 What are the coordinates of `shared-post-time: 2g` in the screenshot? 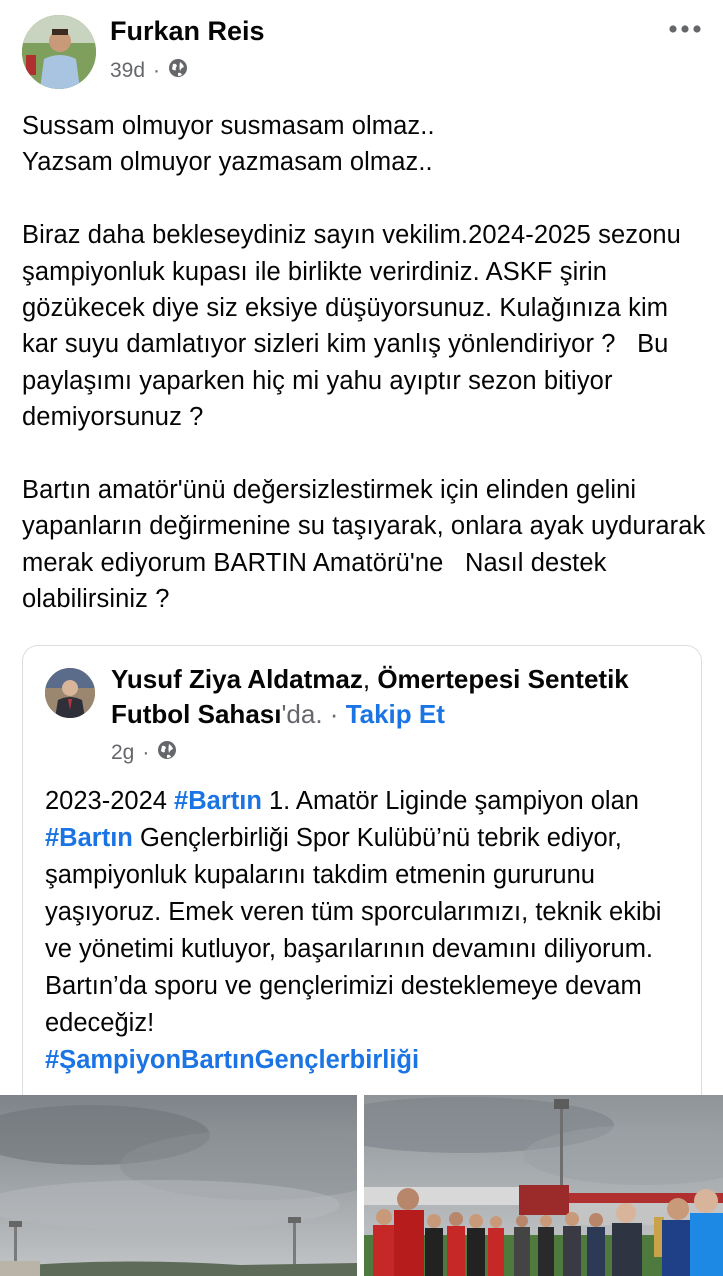 It's located at (122, 753).